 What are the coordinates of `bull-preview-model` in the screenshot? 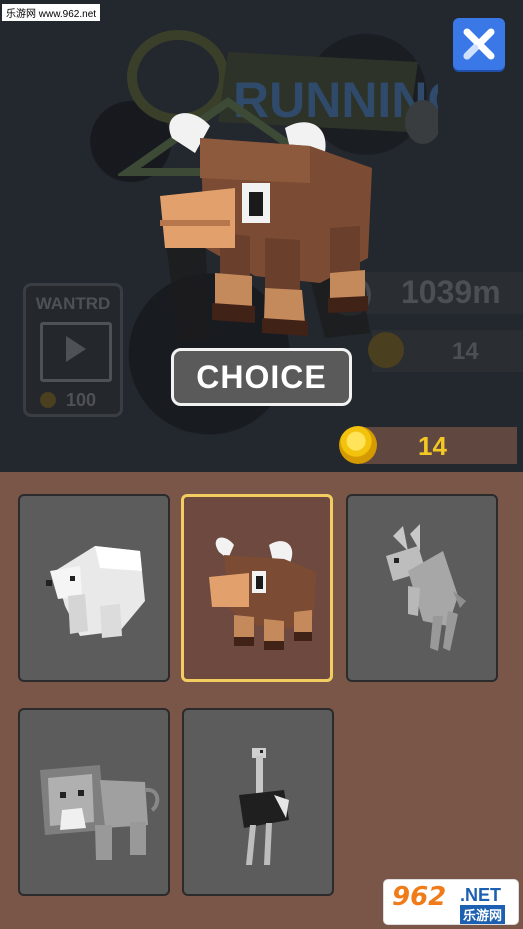 It's located at (266, 228).